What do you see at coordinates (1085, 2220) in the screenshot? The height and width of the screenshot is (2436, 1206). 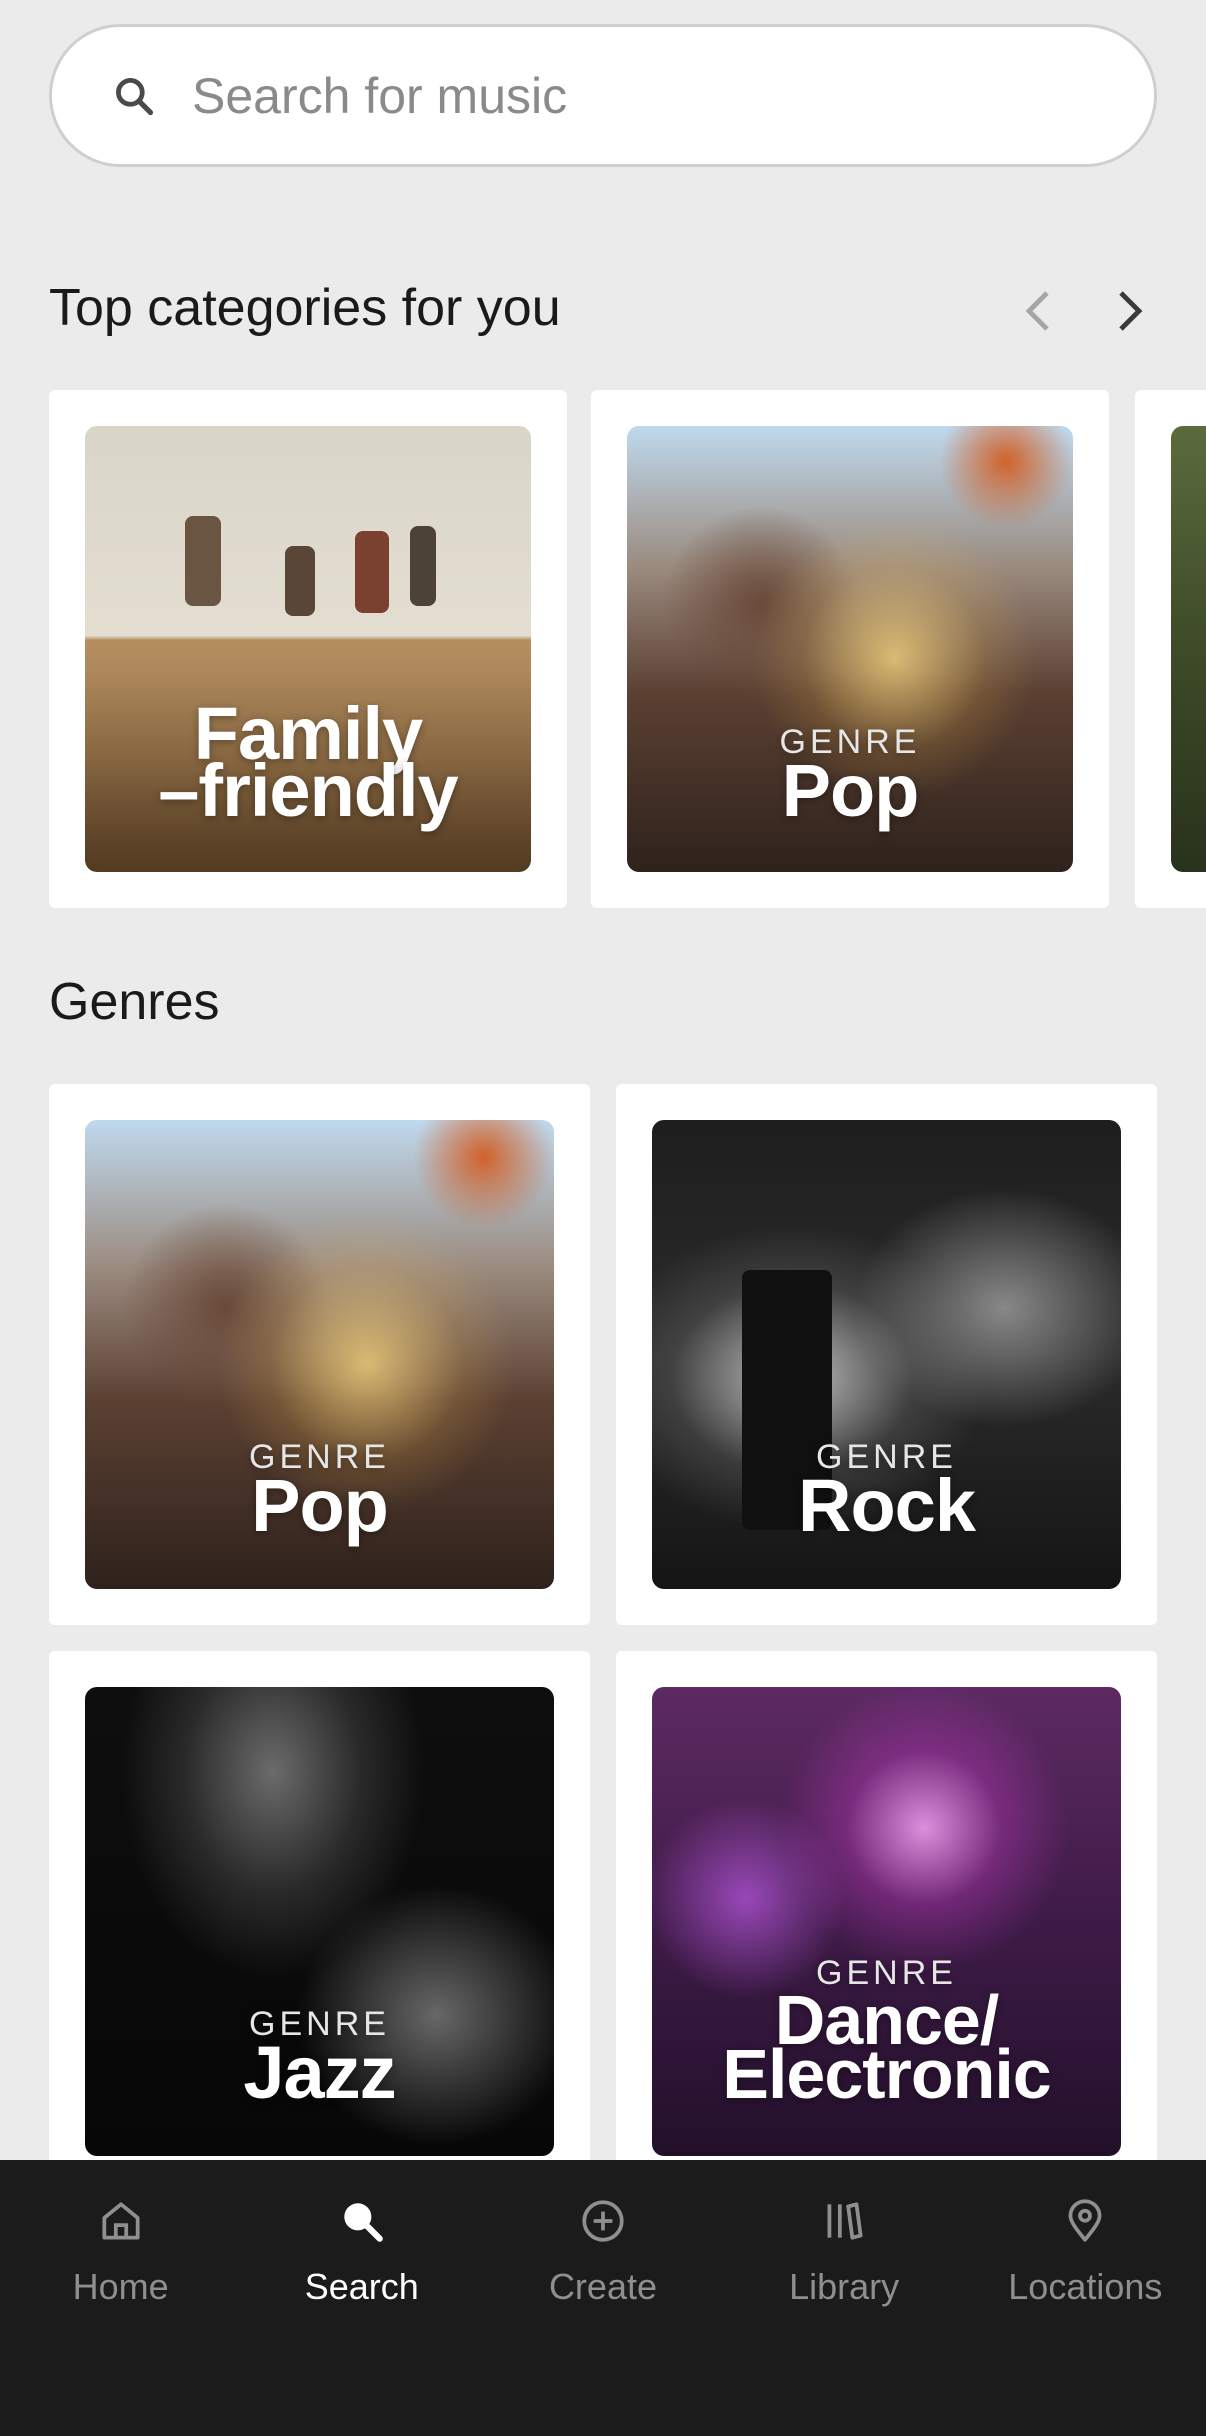 I see `location-pin-icon` at bounding box center [1085, 2220].